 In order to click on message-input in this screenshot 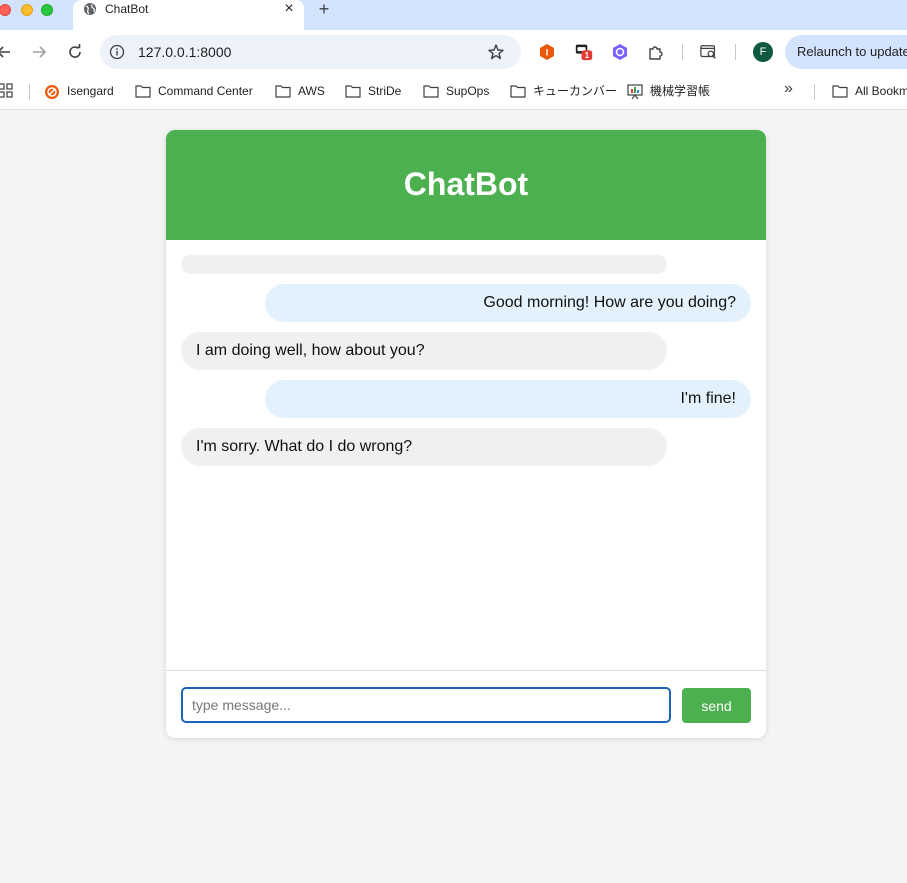, I will do `click(426, 705)`.